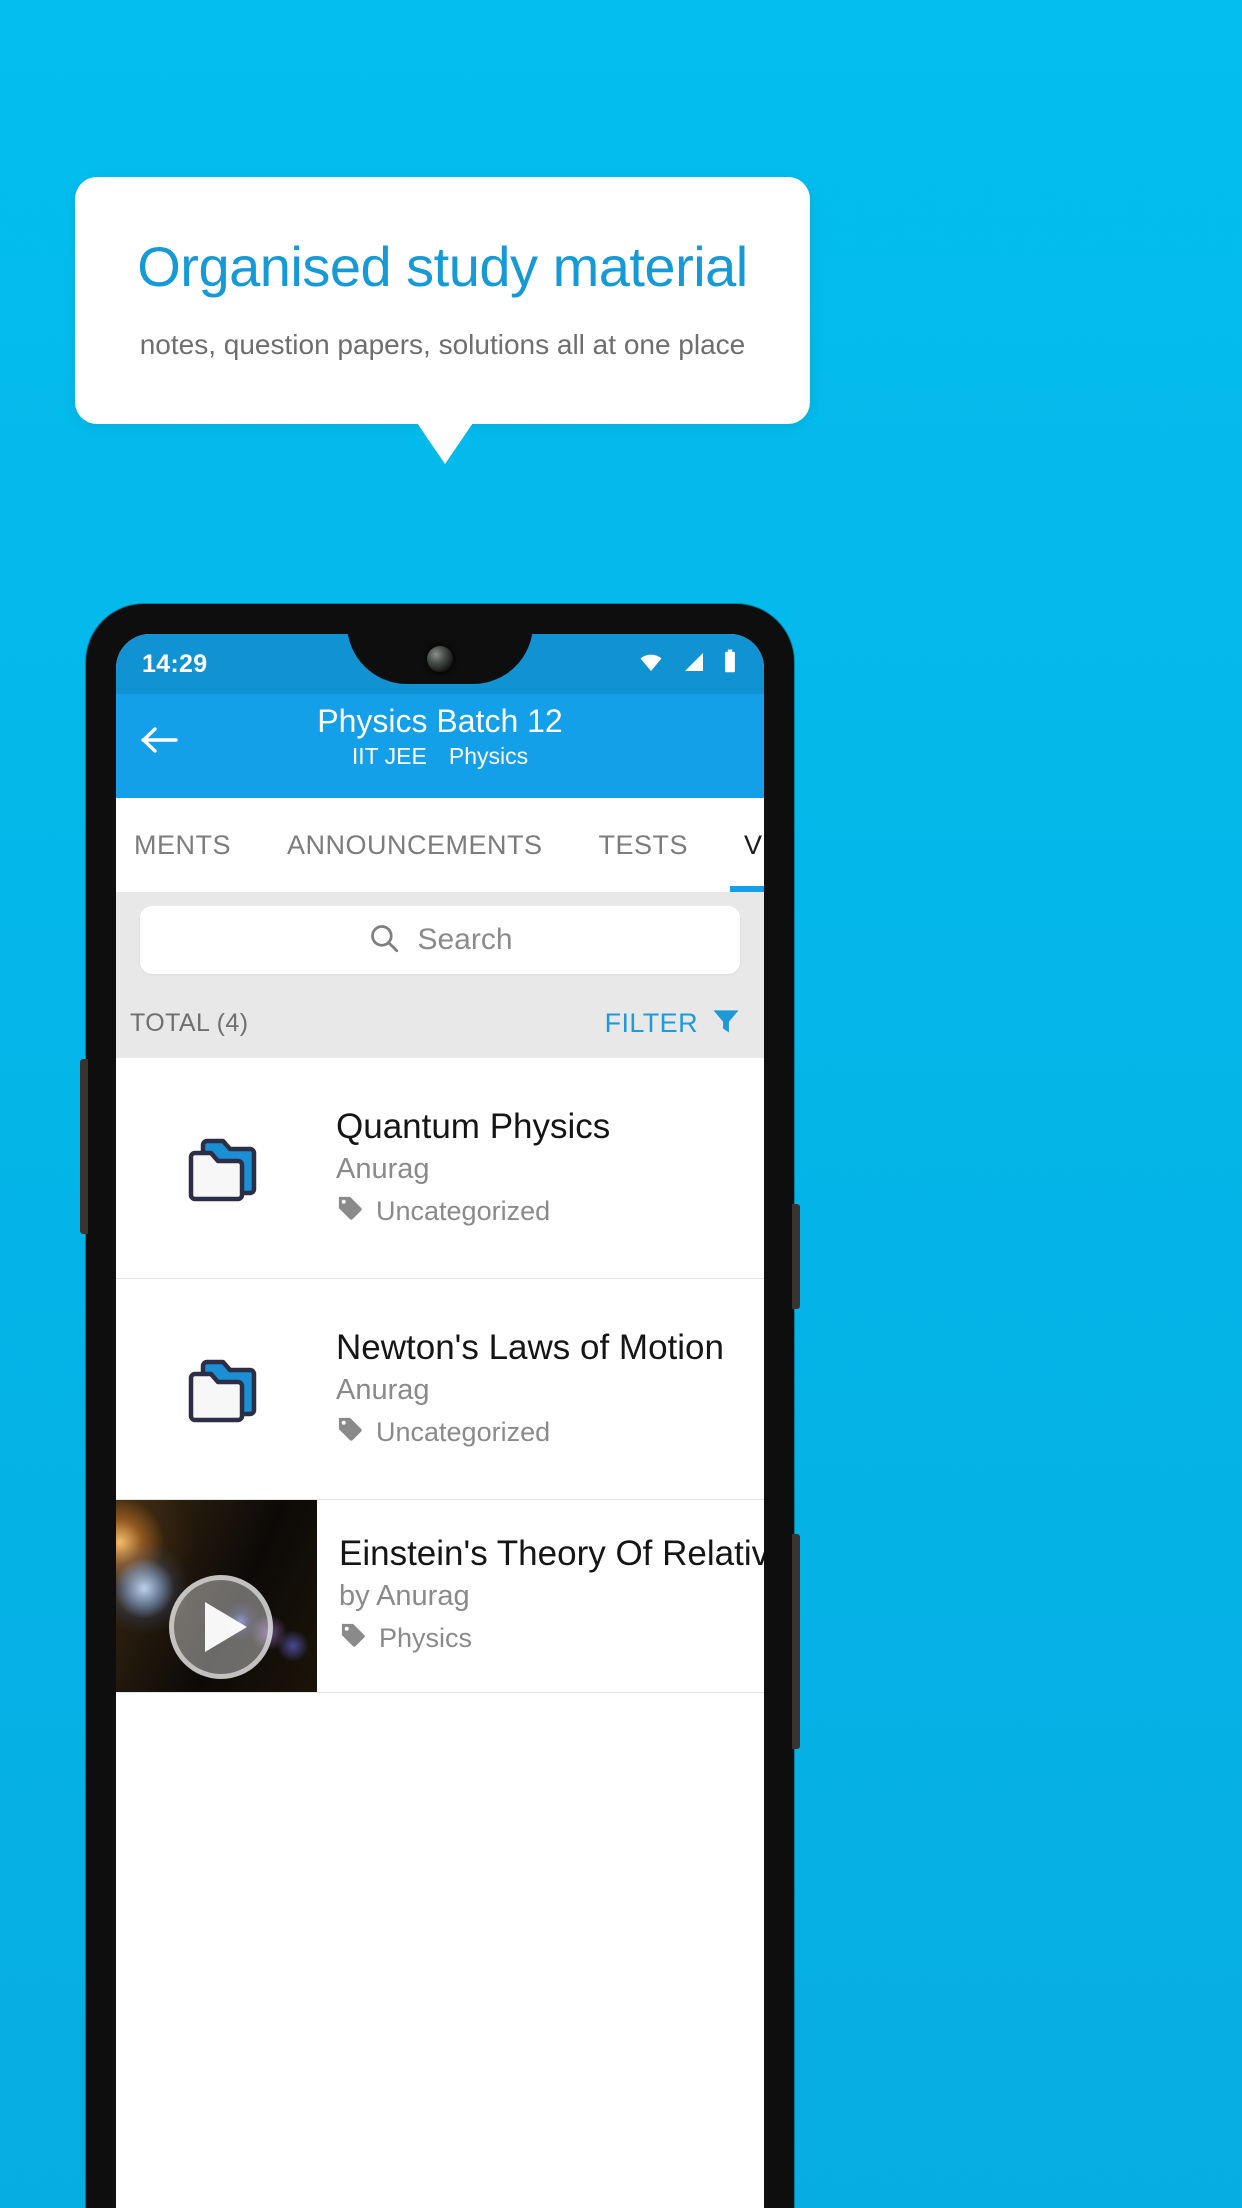 The image size is (1242, 2208). I want to click on video-thumbnail, so click(216, 1596).